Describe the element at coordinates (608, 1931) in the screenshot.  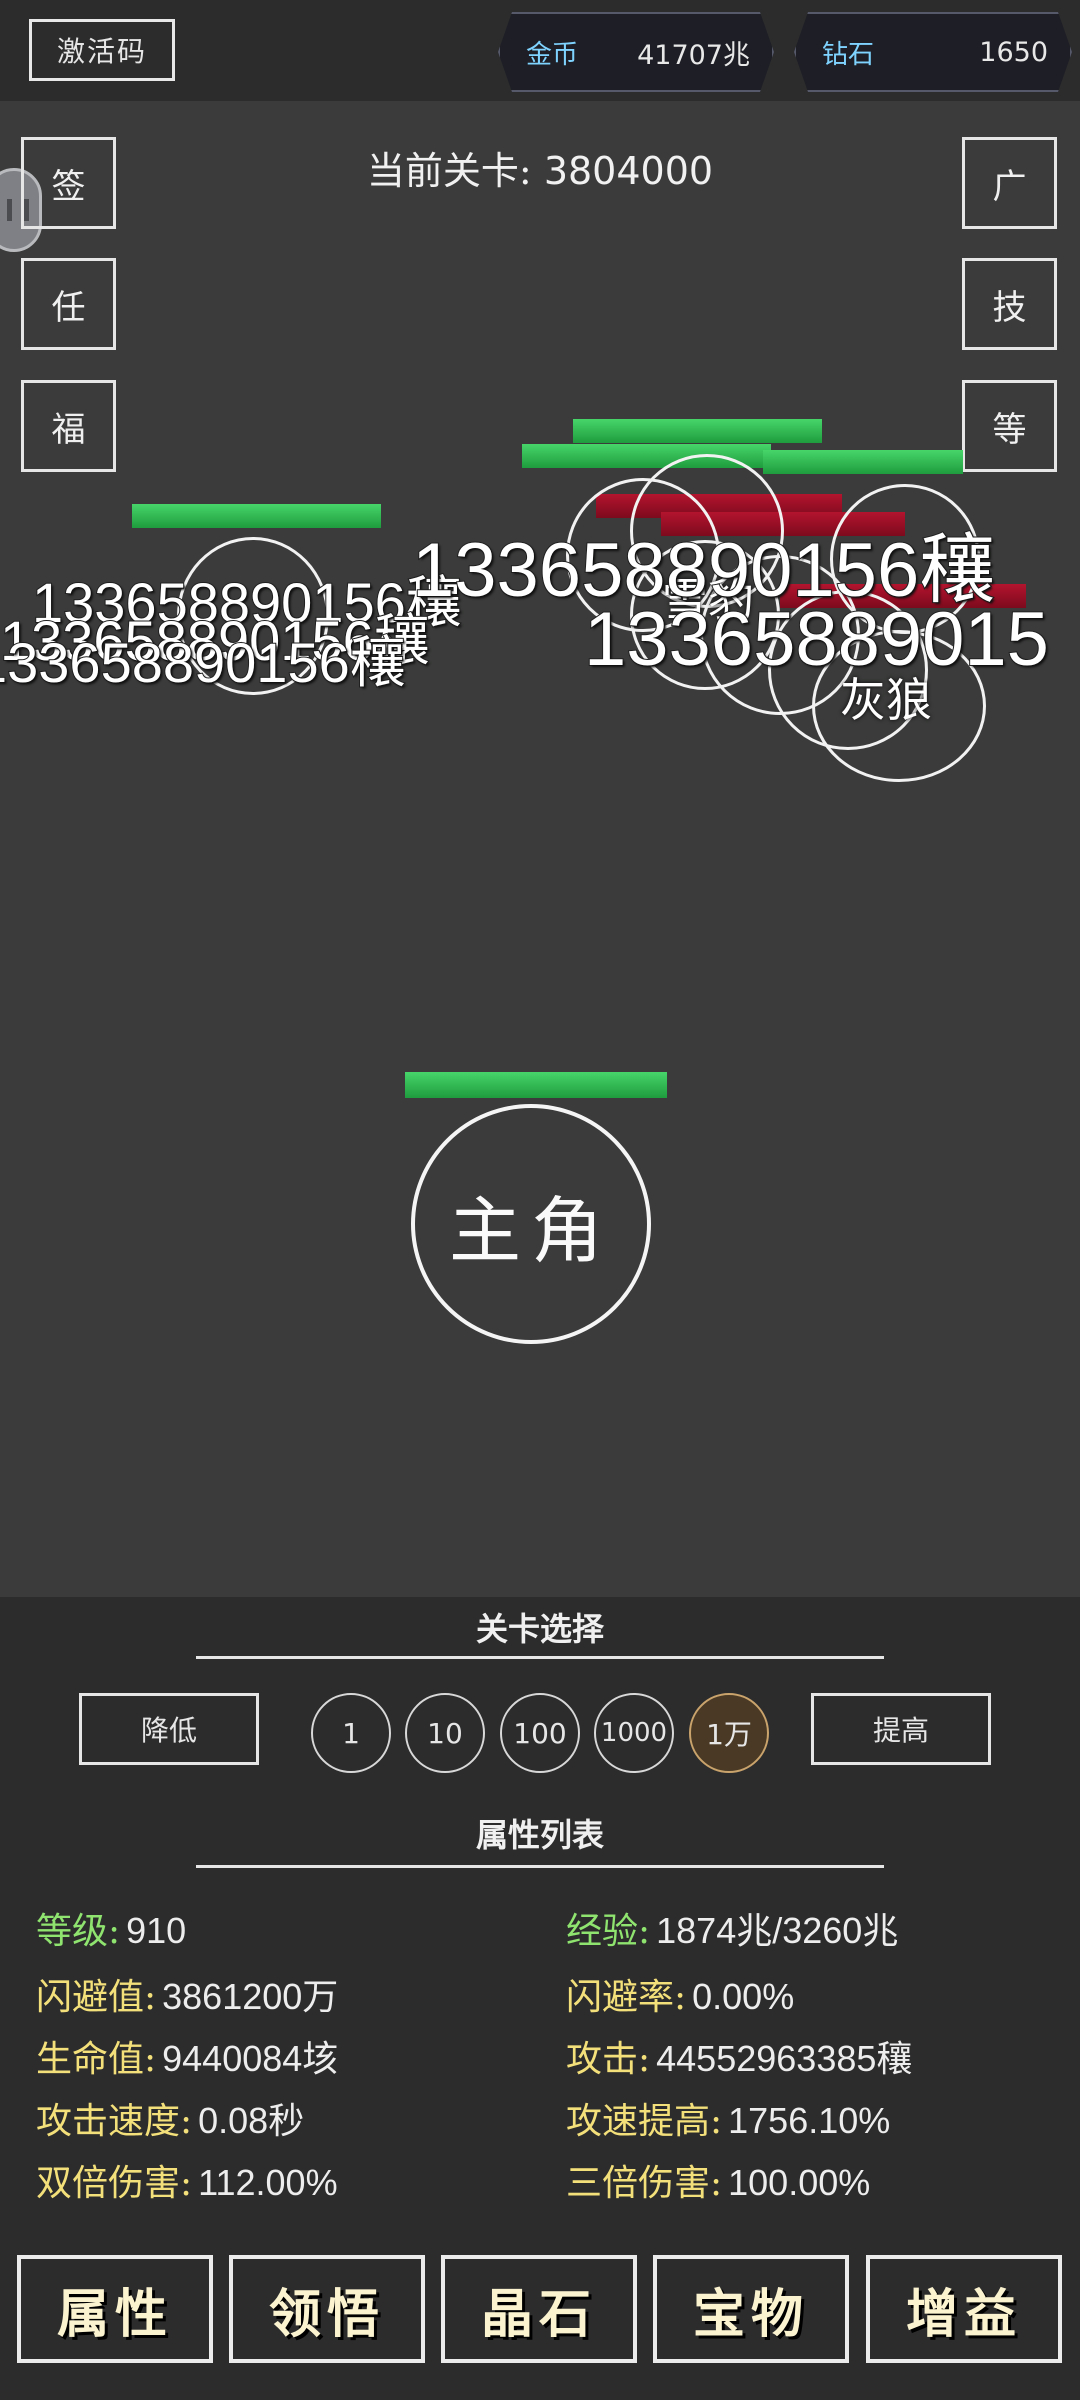
I see `attr-key: 经验:` at that location.